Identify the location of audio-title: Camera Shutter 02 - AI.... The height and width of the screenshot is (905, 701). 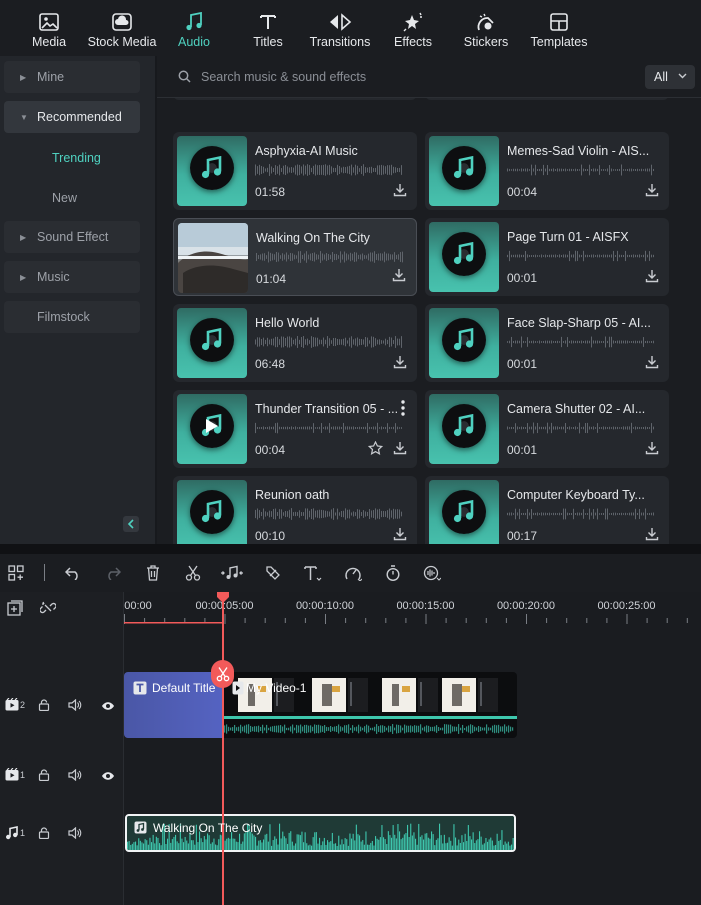
(576, 409).